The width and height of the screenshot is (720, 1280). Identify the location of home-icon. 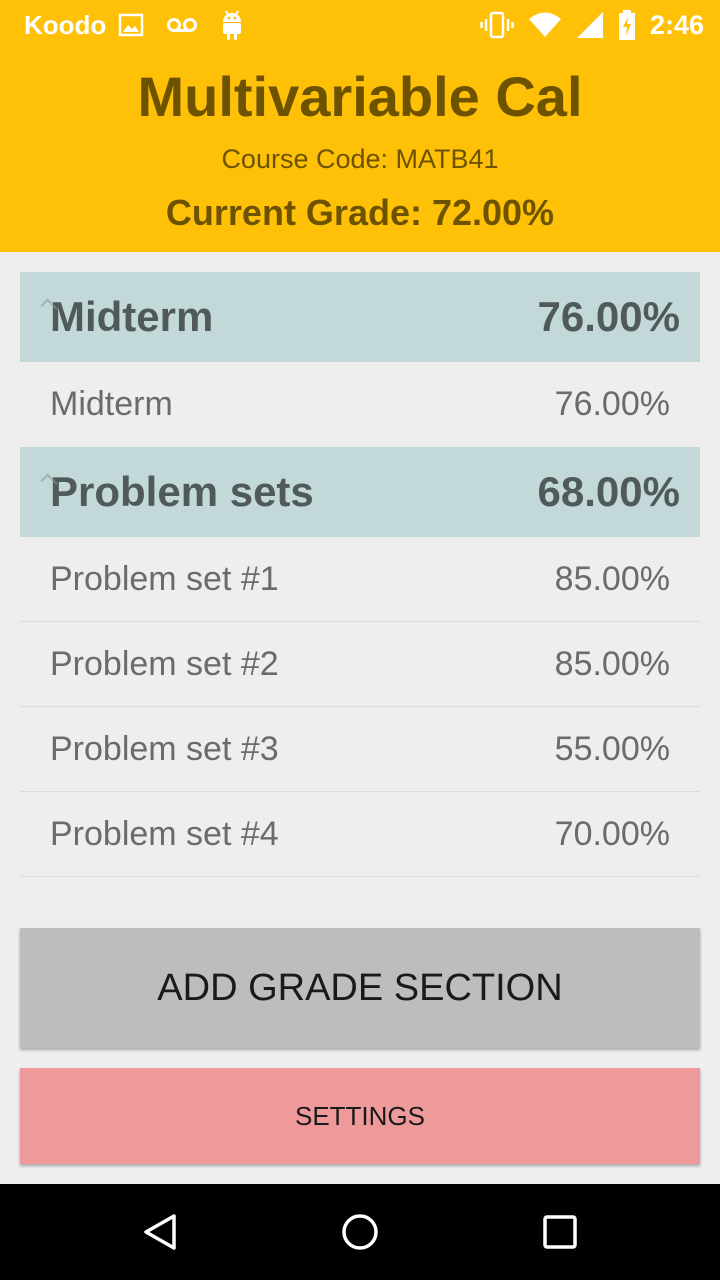
(360, 1232).